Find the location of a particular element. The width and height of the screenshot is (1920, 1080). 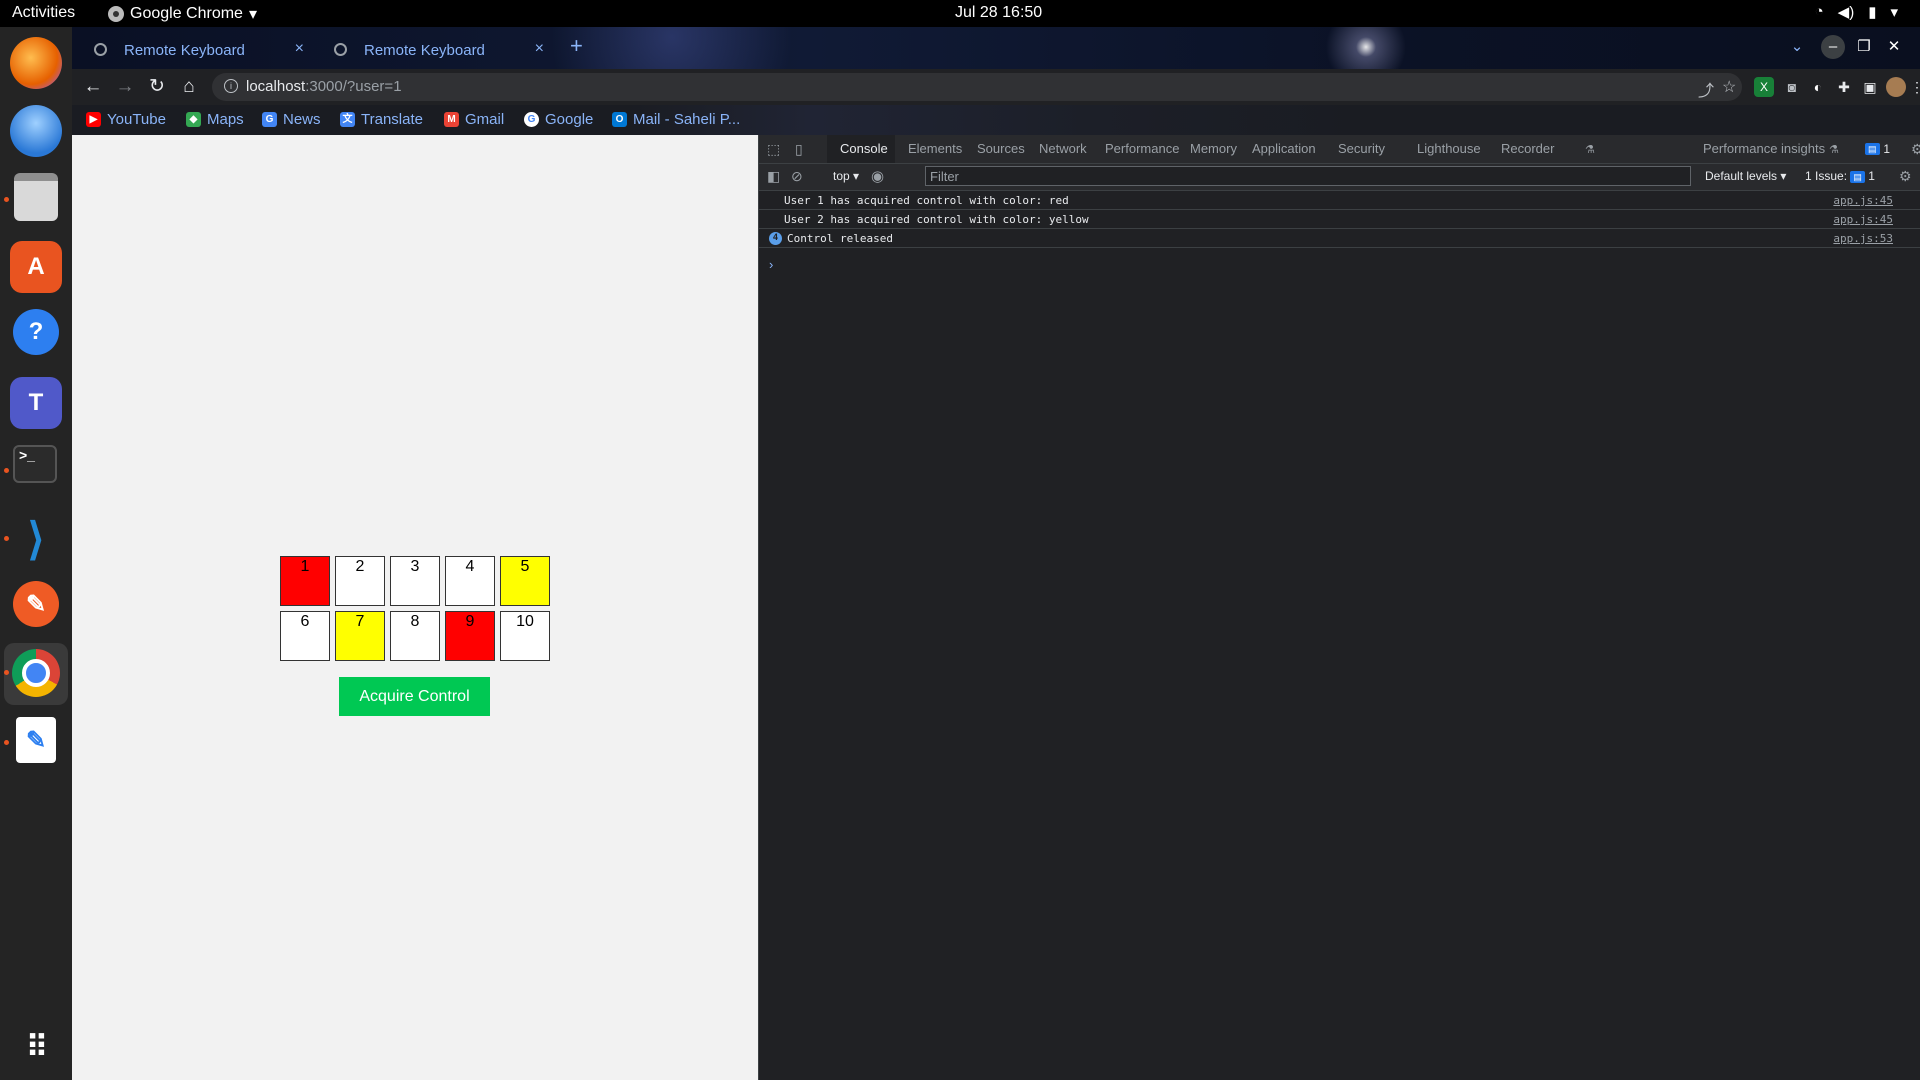

issues-button: 1 Issue: ▤ 1 is located at coordinates (1840, 176).